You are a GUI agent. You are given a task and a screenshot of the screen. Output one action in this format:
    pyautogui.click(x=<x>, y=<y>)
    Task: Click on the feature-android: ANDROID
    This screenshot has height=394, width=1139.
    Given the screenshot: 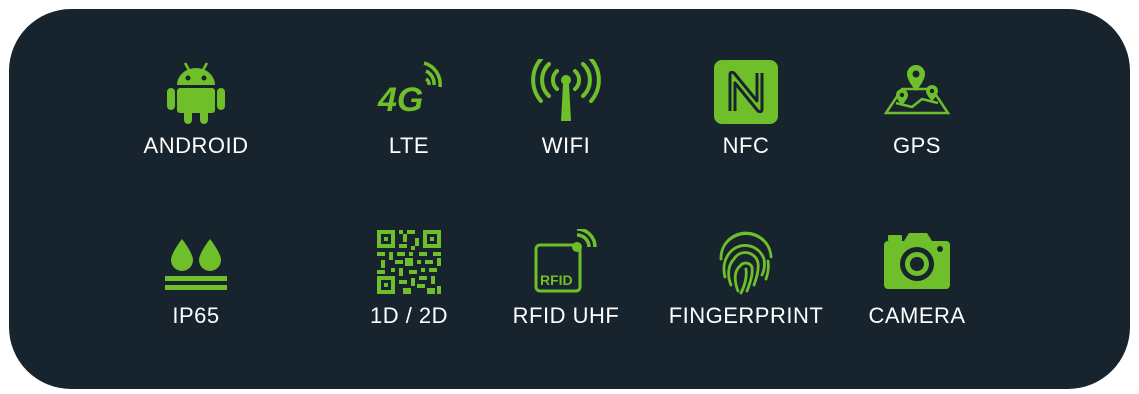 What is the action you would take?
    pyautogui.click(x=196, y=109)
    